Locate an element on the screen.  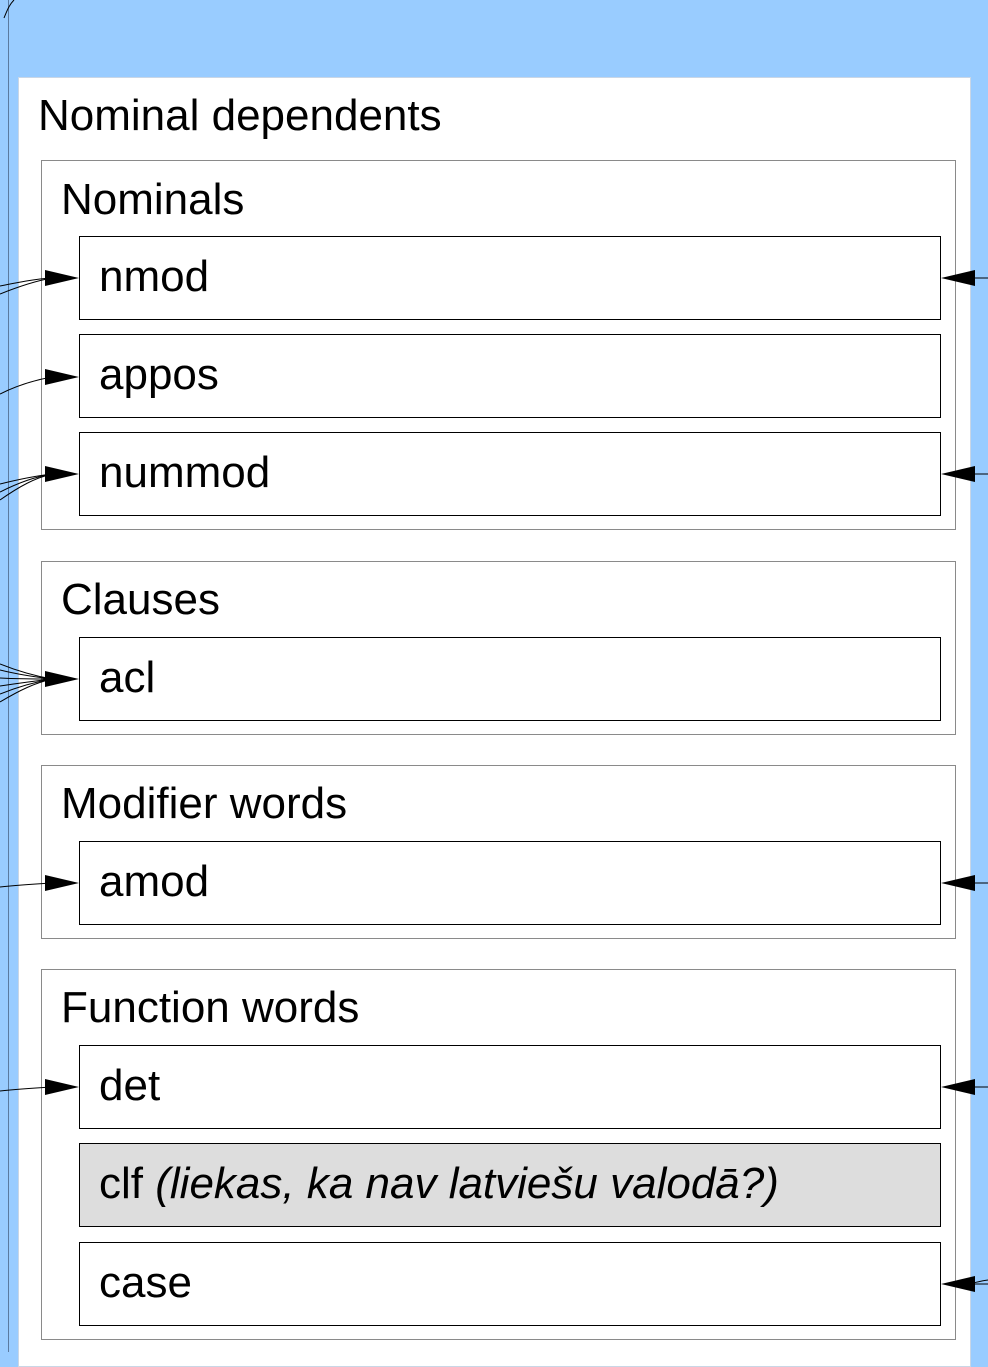
incoming-edge-amod is located at coordinates (26, 885).